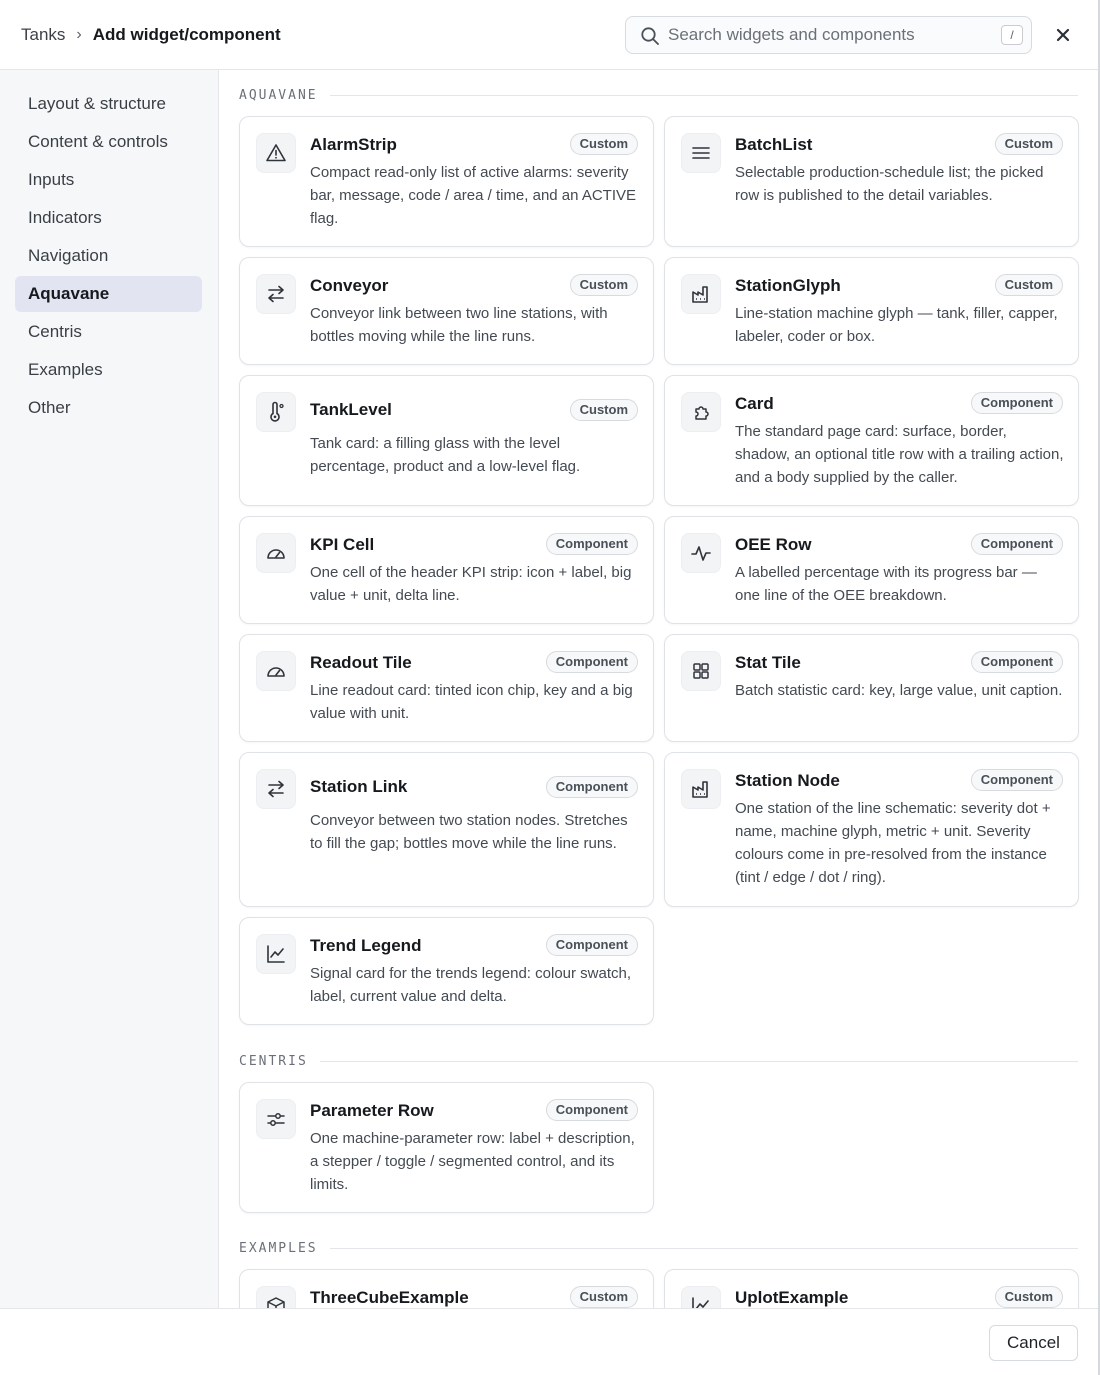 This screenshot has height=1375, width=1100. Describe the element at coordinates (361, 662) in the screenshot. I see `card-title: Readout Tile` at that location.